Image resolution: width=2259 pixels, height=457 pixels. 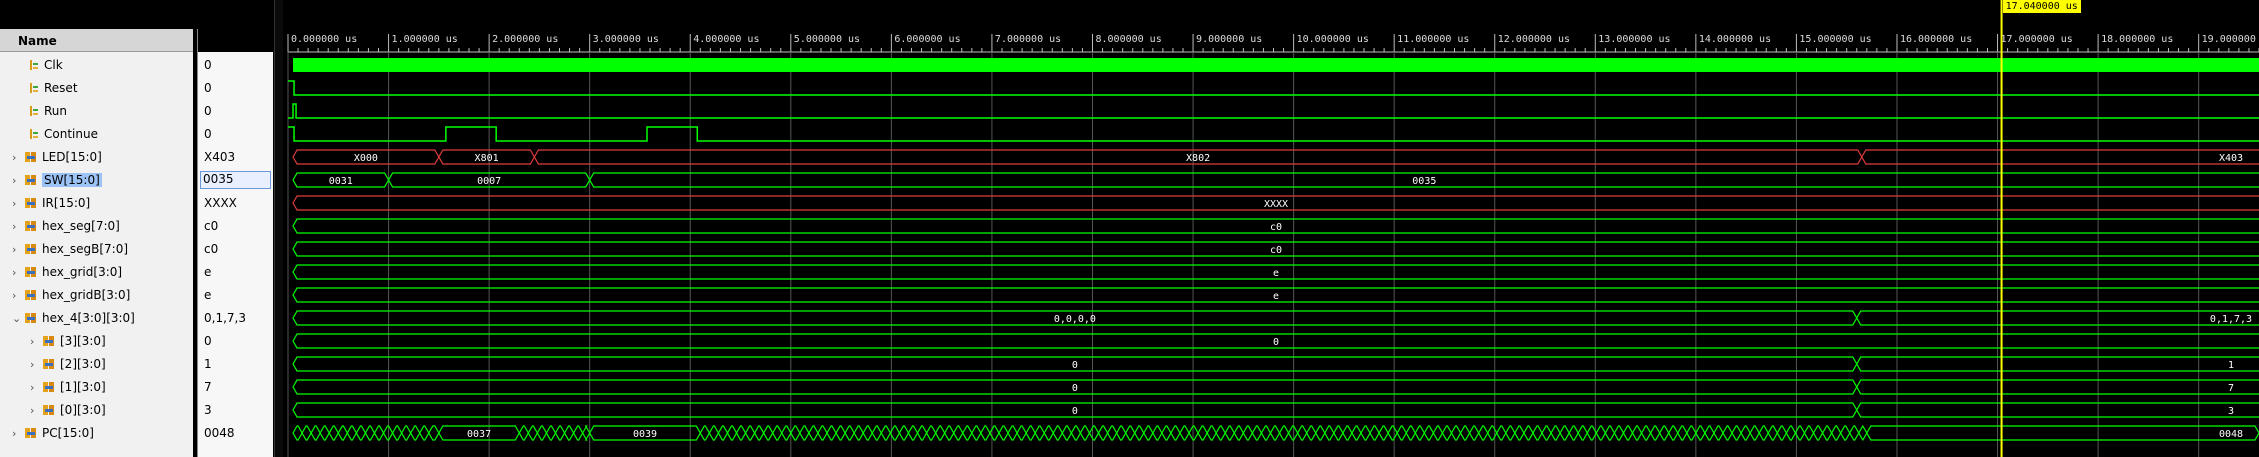 What do you see at coordinates (137, 226) in the screenshot?
I see `signal-row: › hex_seg[7:0] c0` at bounding box center [137, 226].